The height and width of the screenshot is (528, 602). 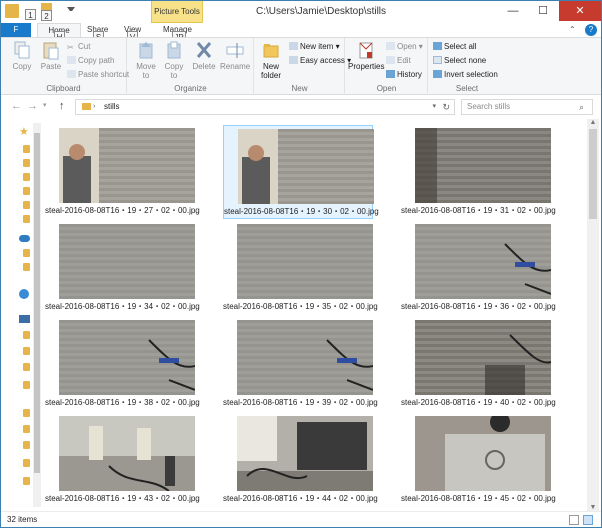 I want to click on cut-button: ✂ Cut, so click(x=78, y=47).